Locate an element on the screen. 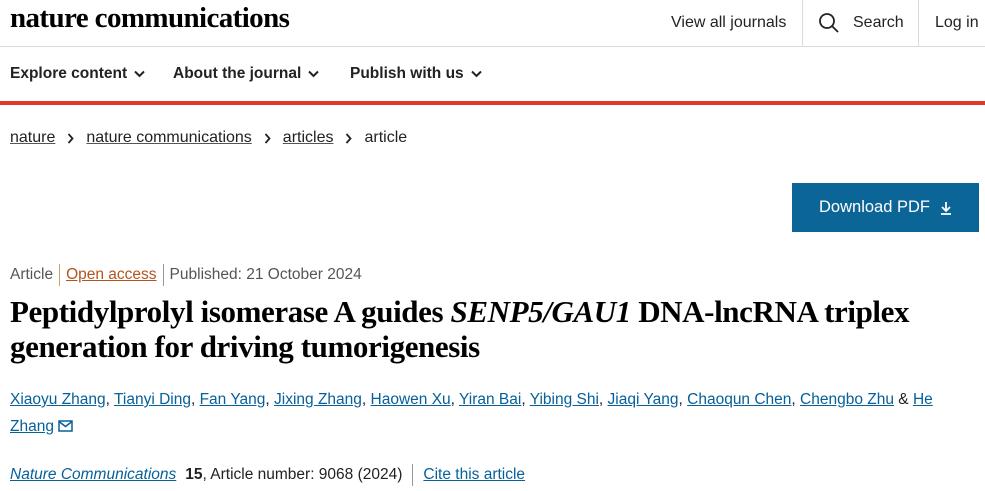  journal-link: Nature Communications is located at coordinates (93, 475).